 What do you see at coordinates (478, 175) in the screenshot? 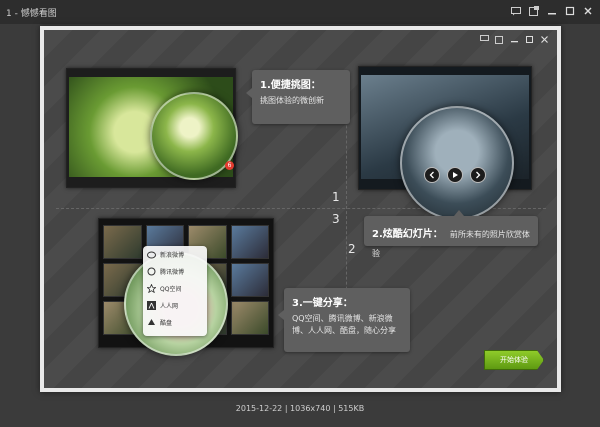
I see `next-icon` at bounding box center [478, 175].